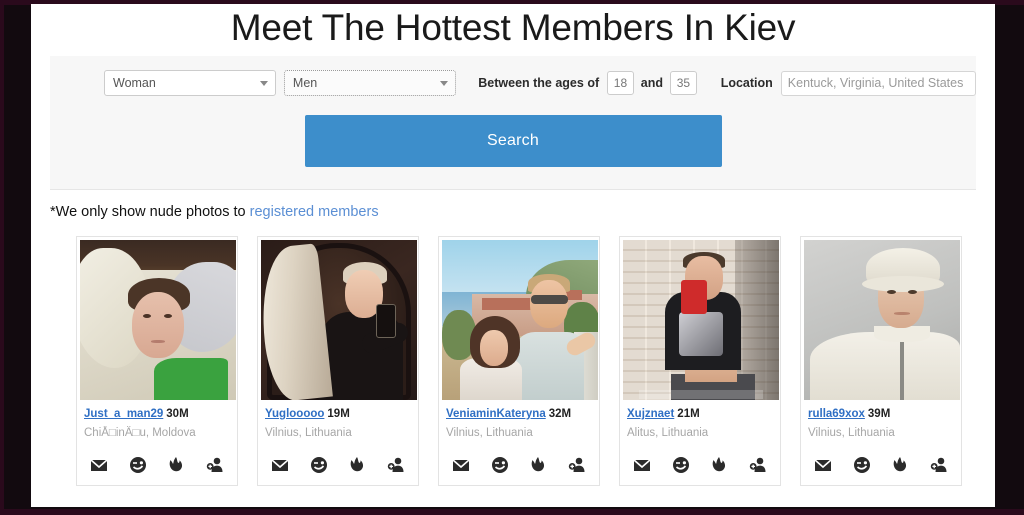 Image resolution: width=1024 pixels, height=515 pixels. I want to click on search-button-row: Search, so click(513, 141).